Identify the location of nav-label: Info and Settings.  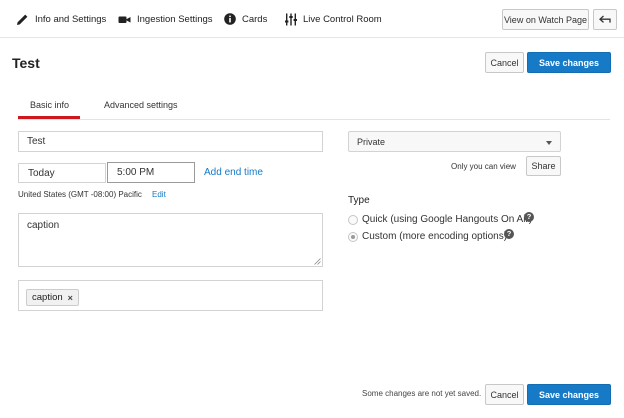
(71, 19).